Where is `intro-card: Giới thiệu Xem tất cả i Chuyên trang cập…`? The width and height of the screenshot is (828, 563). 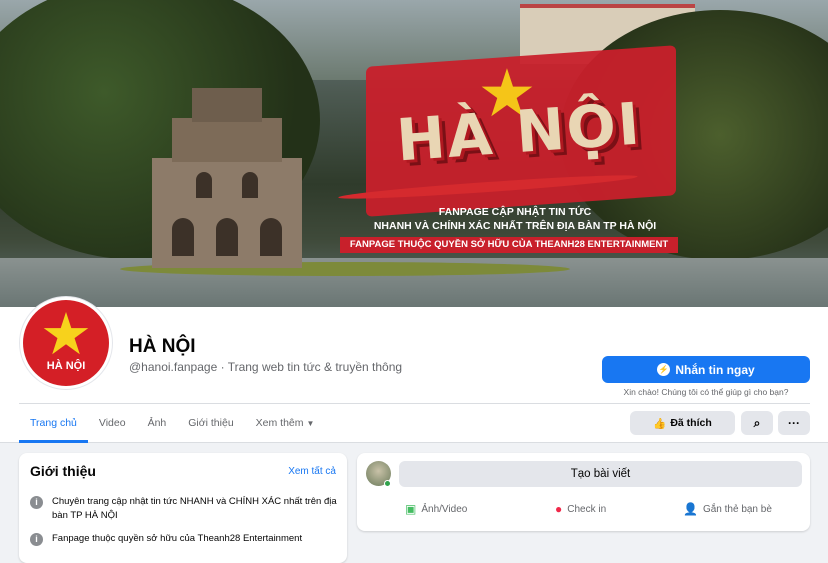
intro-card: Giới thiệu Xem tất cả i Chuyên trang cập… is located at coordinates (183, 508).